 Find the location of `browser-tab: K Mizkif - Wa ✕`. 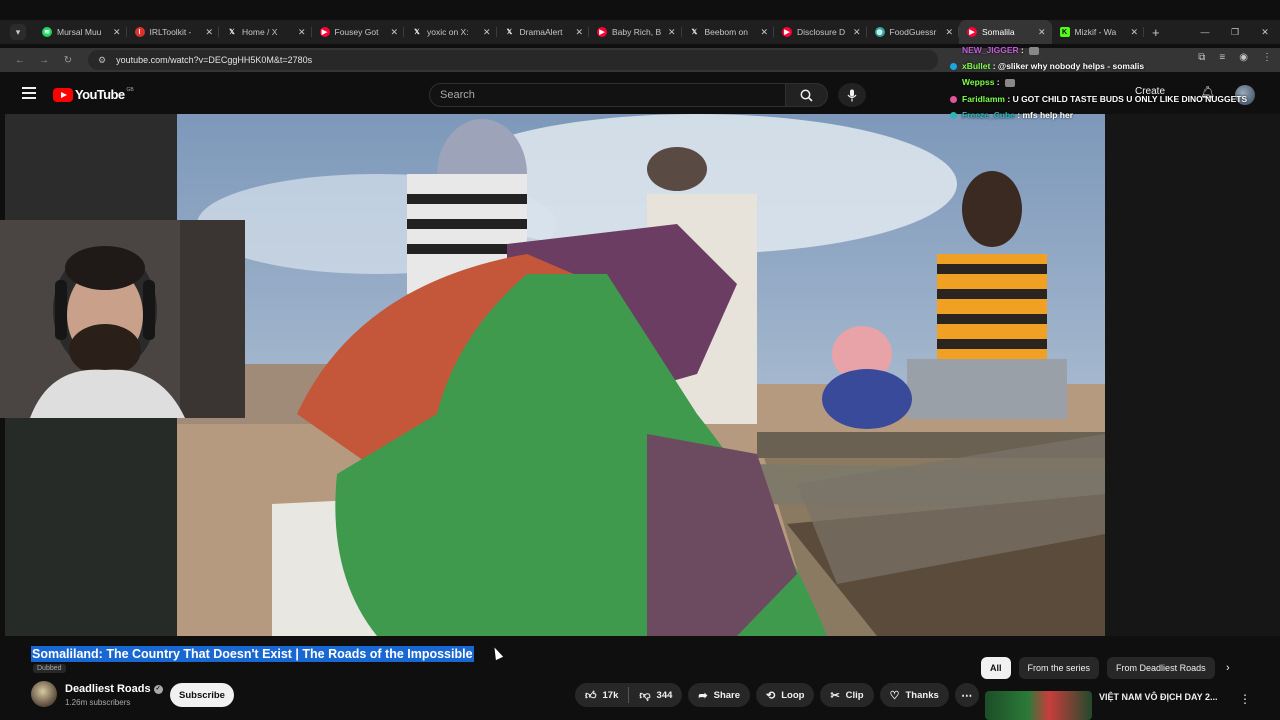

browser-tab: K Mizkif - Wa ✕ is located at coordinates (1098, 32).